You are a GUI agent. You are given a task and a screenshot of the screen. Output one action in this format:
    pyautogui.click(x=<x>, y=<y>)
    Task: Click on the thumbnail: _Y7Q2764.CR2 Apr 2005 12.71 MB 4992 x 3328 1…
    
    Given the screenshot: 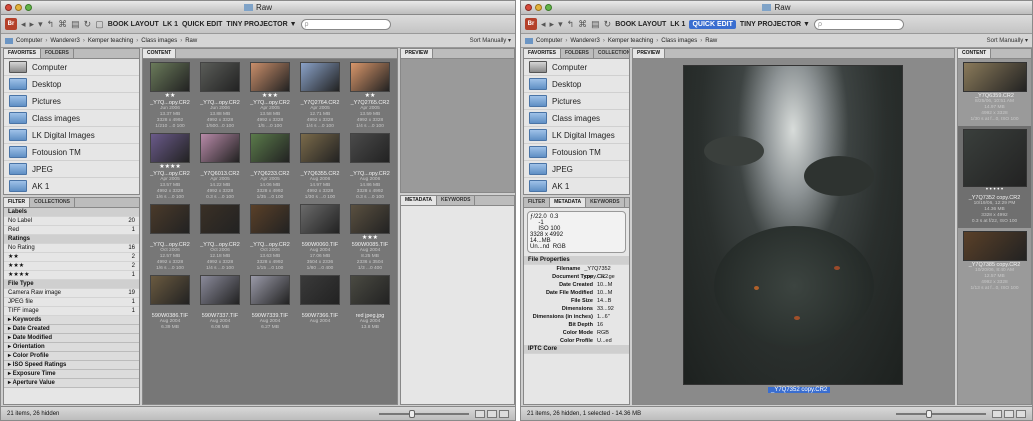 What is the action you would take?
    pyautogui.click(x=320, y=96)
    